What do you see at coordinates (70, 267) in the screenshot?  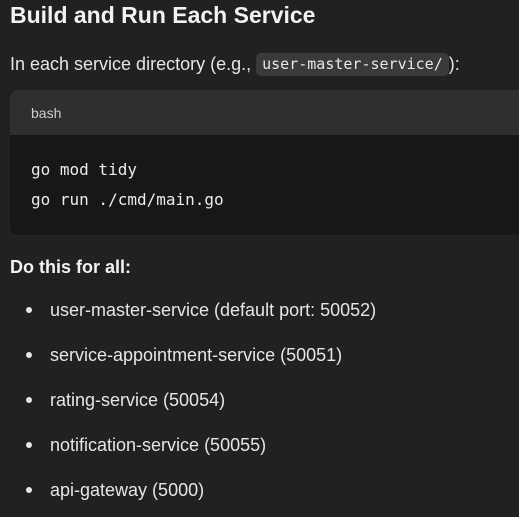 I see `services-heading: Do this for all:` at bounding box center [70, 267].